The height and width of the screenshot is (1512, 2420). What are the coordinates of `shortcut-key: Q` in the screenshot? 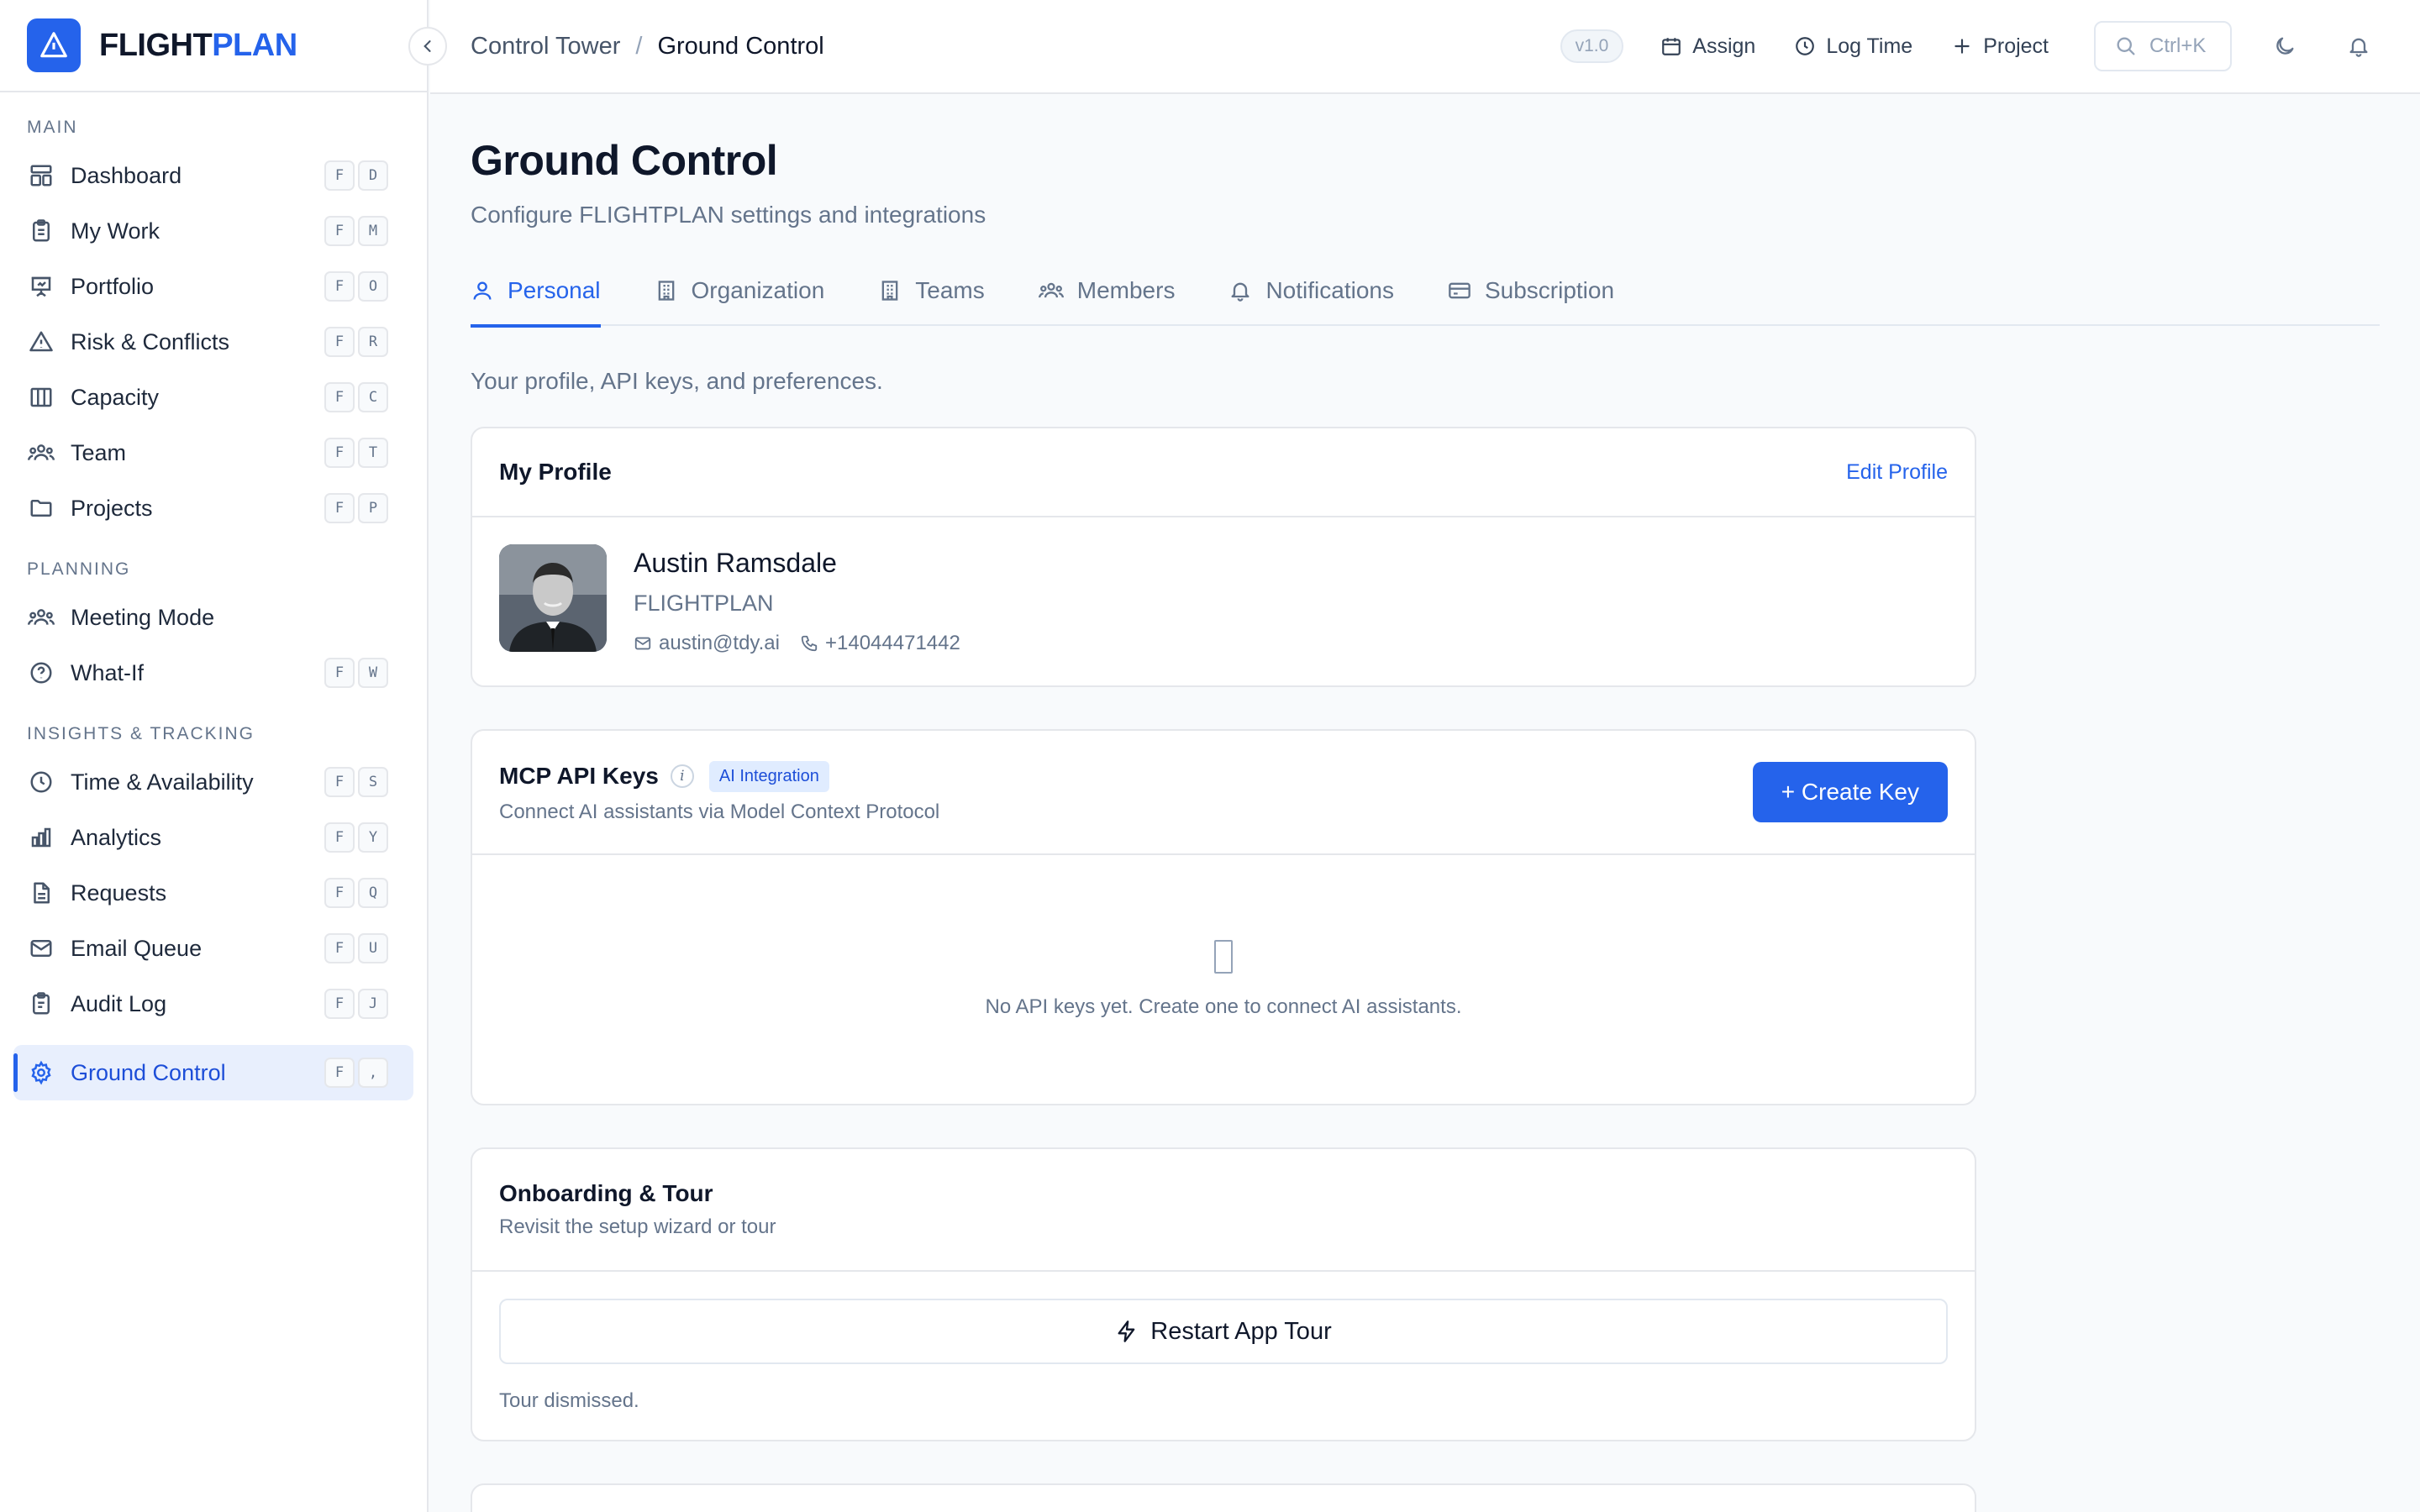 It's located at (373, 893).